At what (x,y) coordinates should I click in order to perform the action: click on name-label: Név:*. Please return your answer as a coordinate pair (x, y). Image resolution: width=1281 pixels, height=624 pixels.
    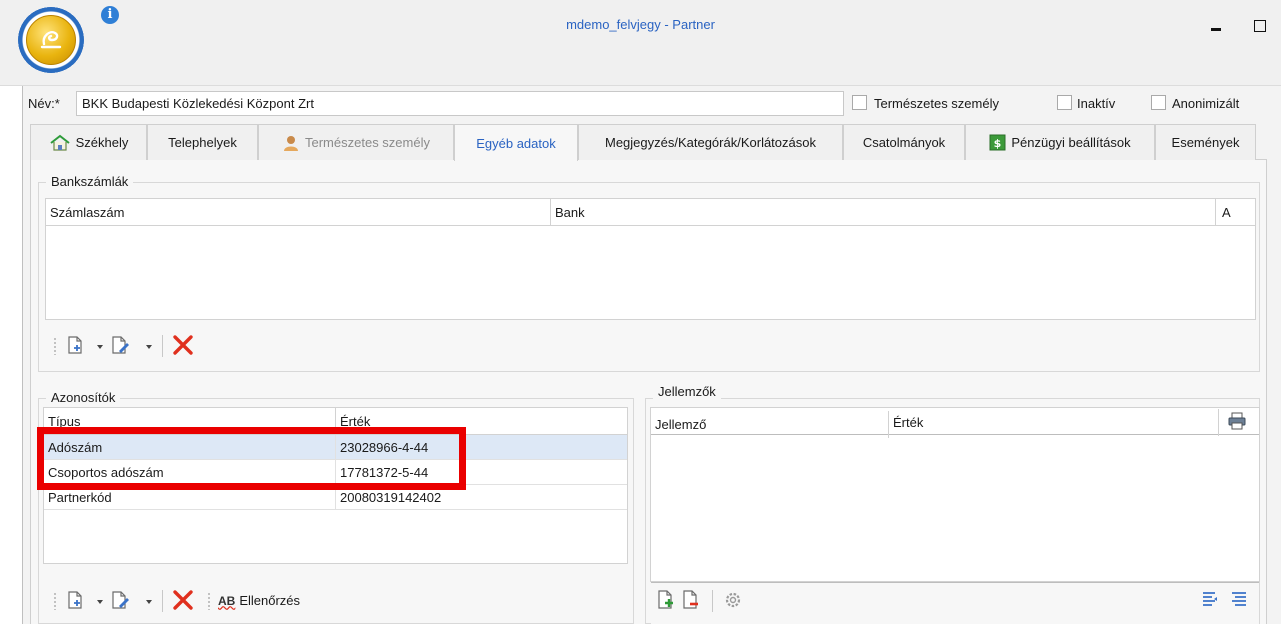
    Looking at the image, I should click on (44, 103).